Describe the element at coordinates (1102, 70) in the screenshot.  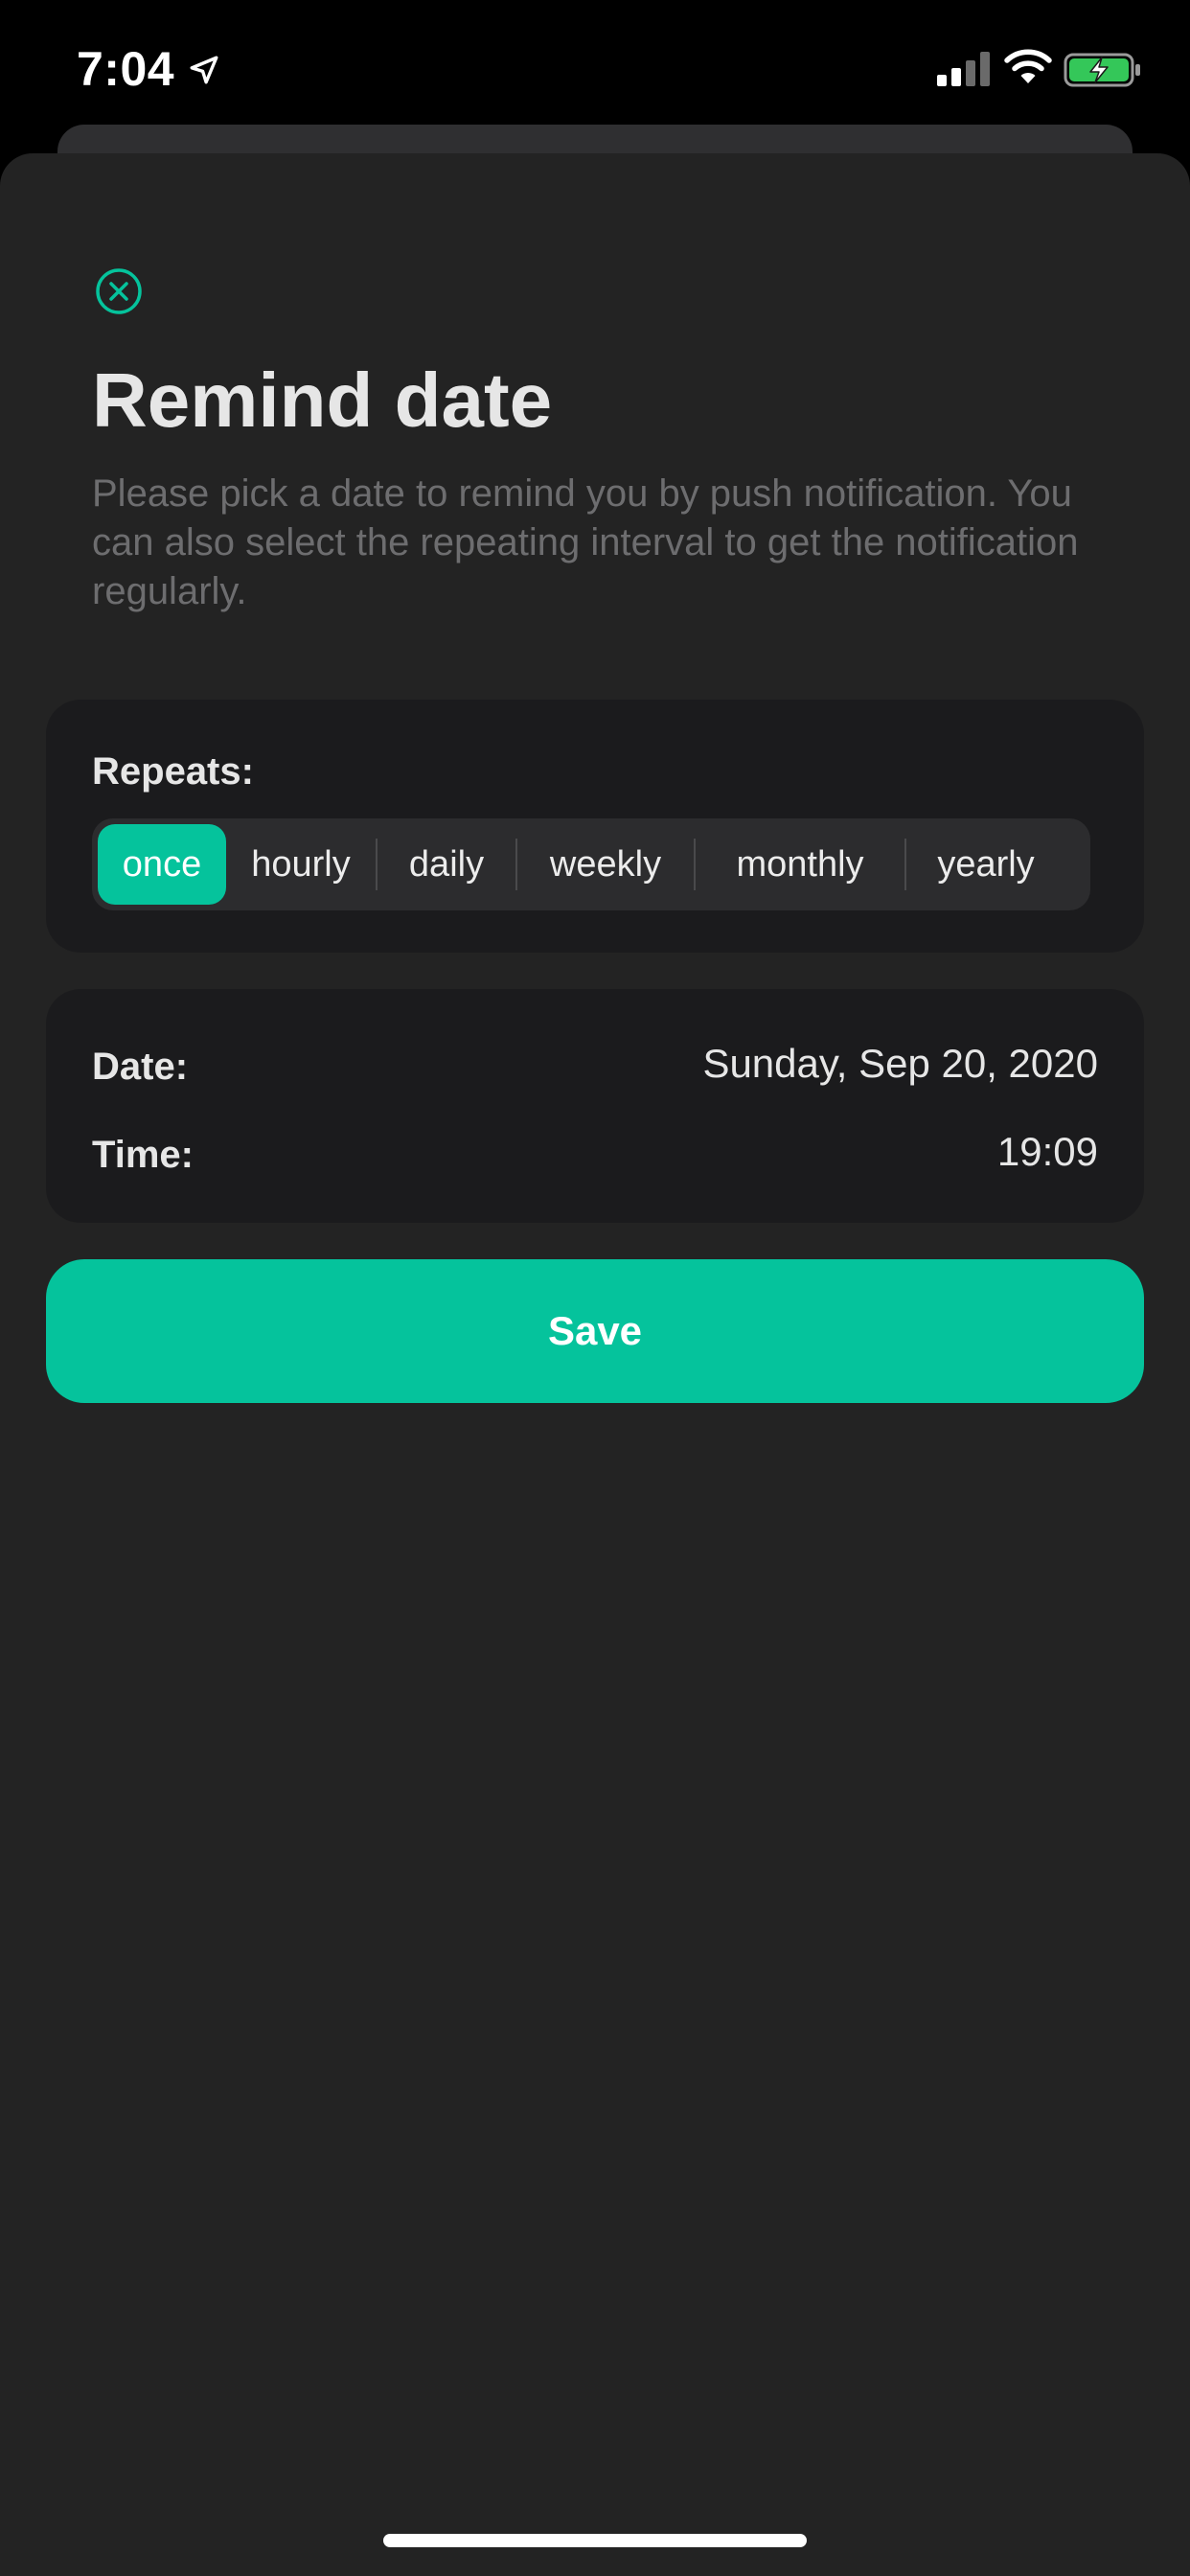
I see `battery-charging-icon` at that location.